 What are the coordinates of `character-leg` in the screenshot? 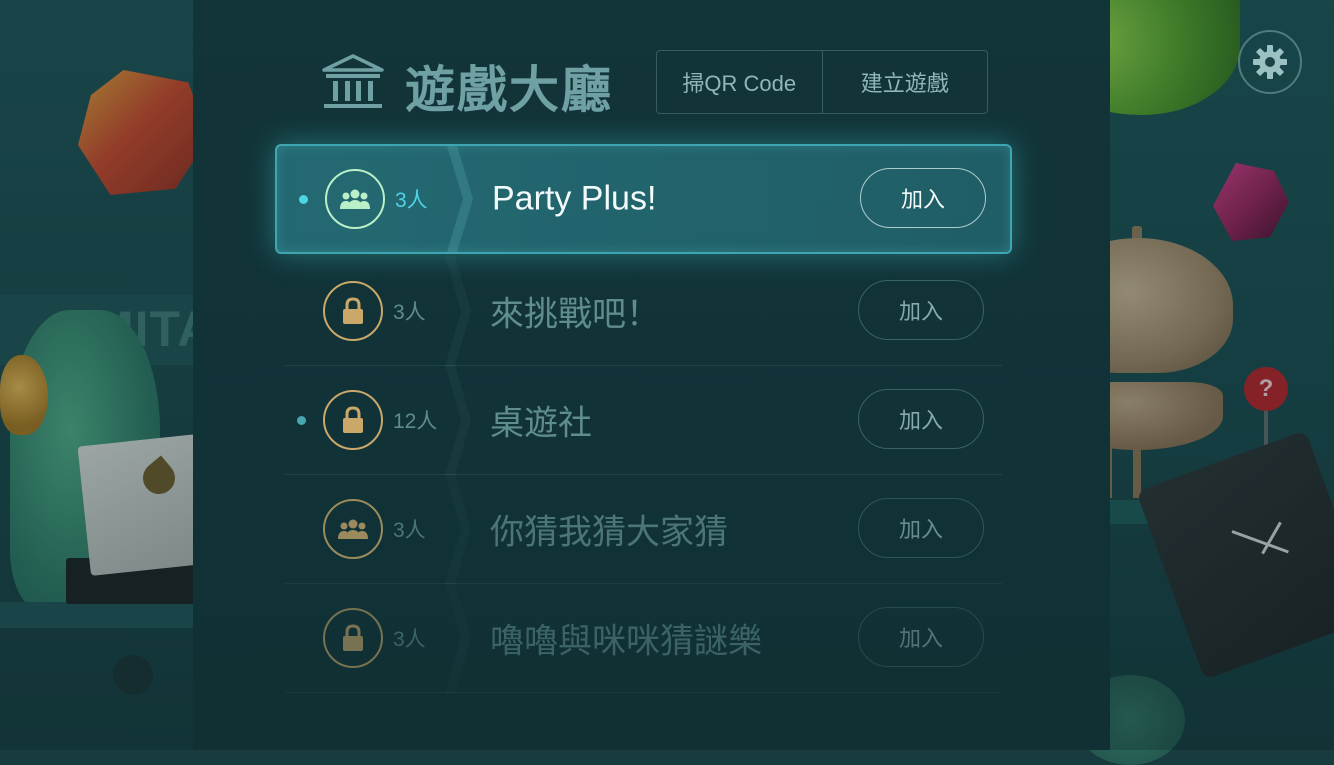 It's located at (1137, 473).